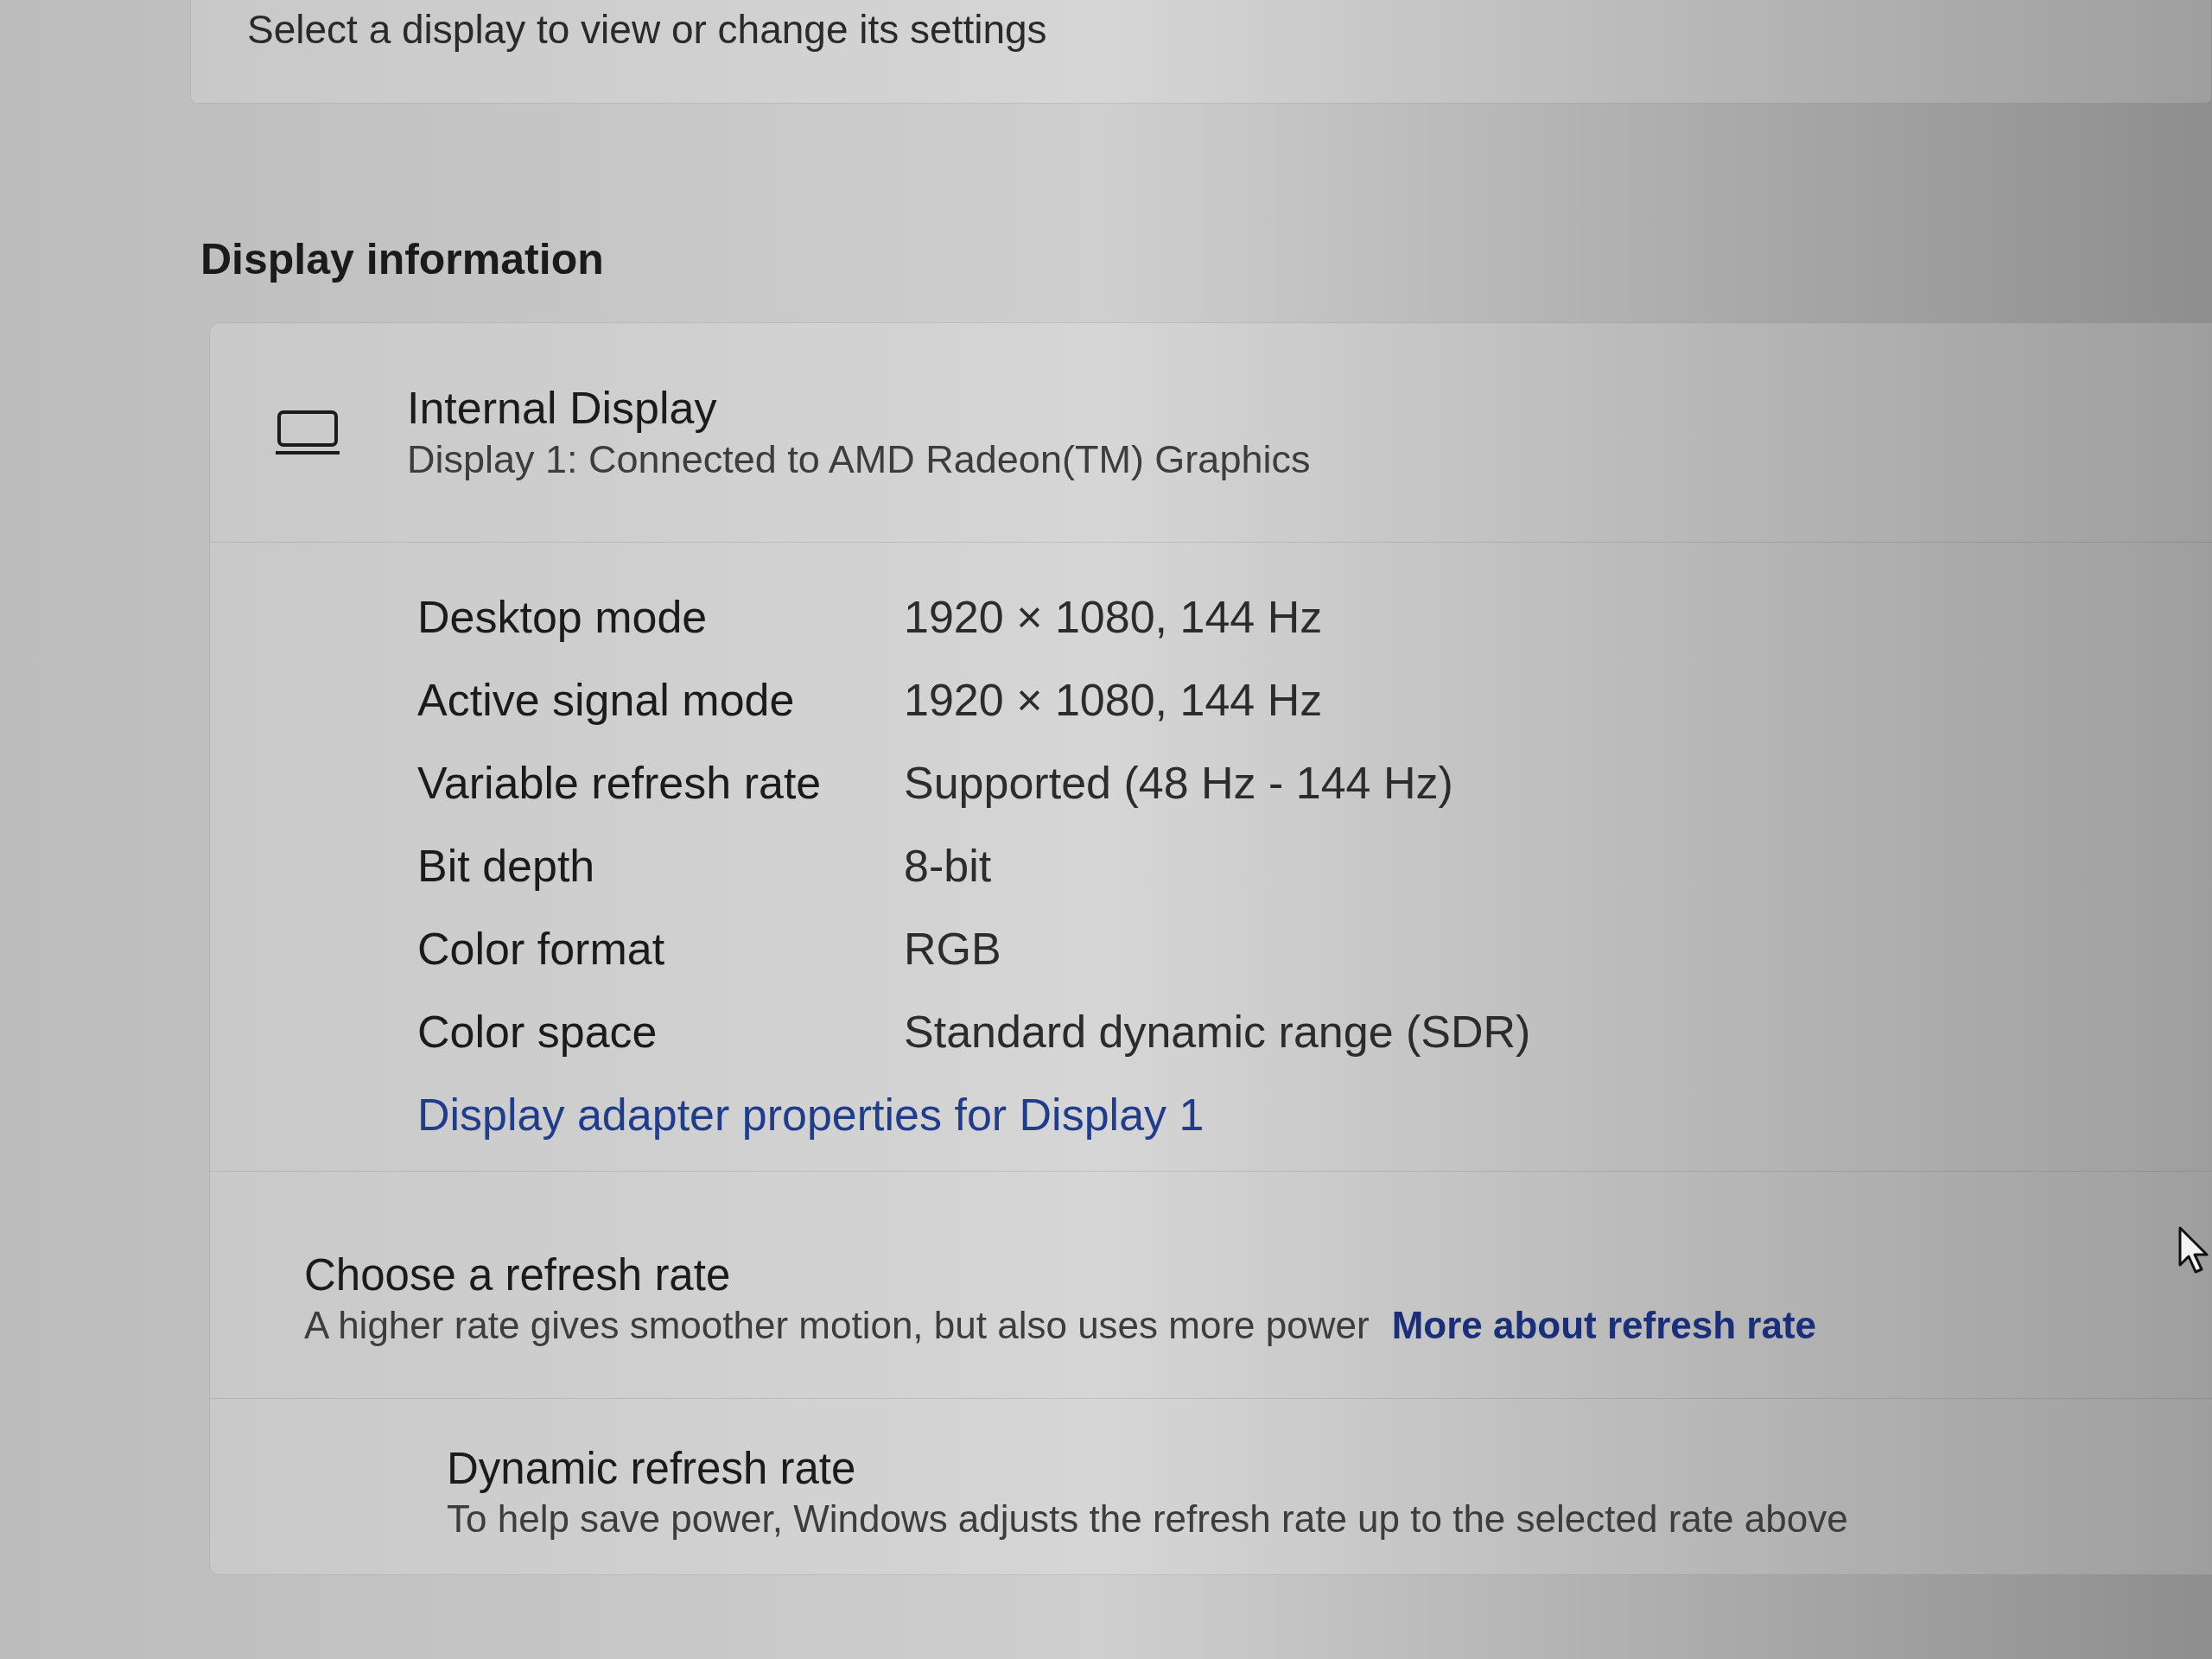 Image resolution: width=2212 pixels, height=1659 pixels. I want to click on setting-title: Choose a refresh rate, so click(517, 1275).